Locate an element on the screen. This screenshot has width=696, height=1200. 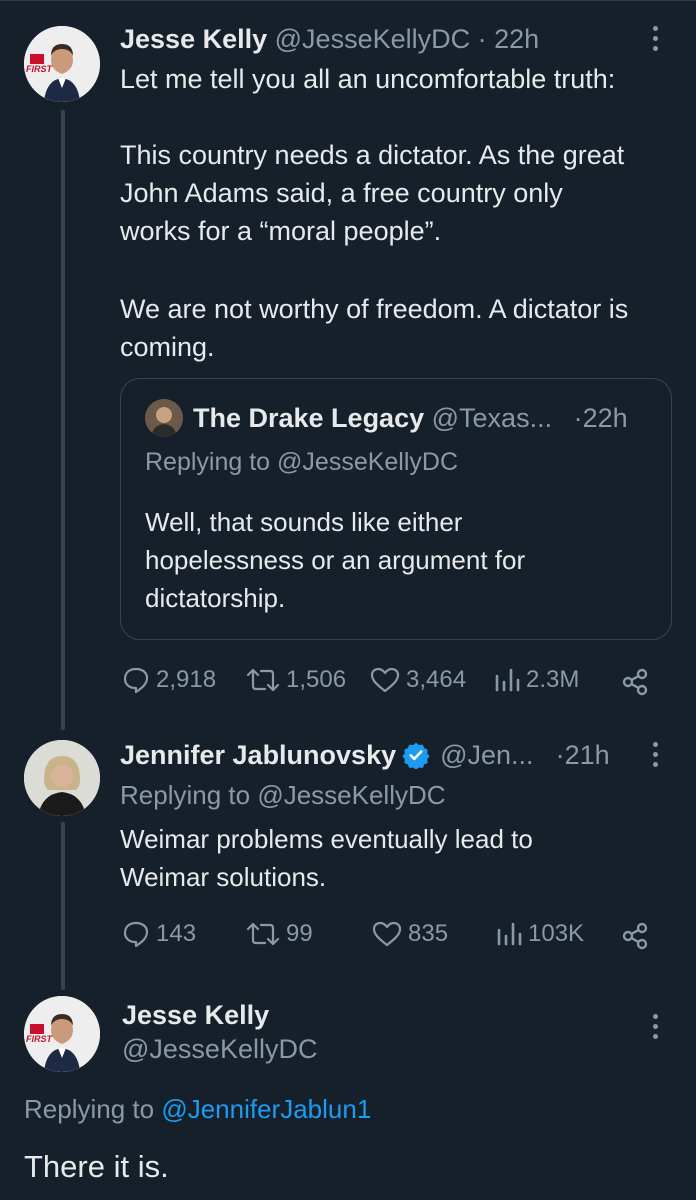
verified-badge-icon is located at coordinates (416, 755).